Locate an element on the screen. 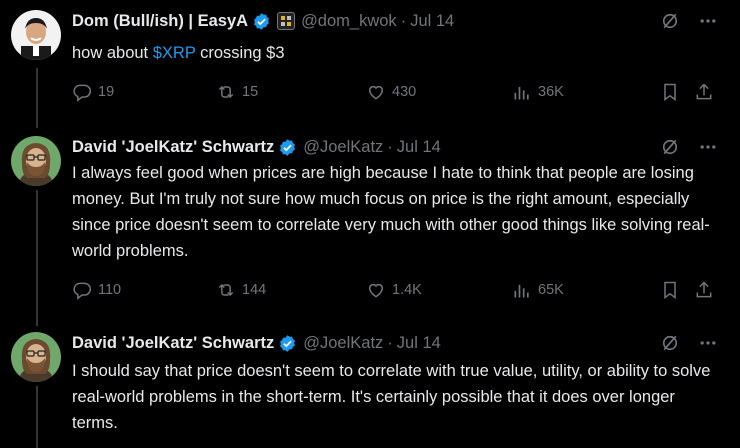 Image resolution: width=740 pixels, height=448 pixels. views-button: 36K is located at coordinates (538, 92).